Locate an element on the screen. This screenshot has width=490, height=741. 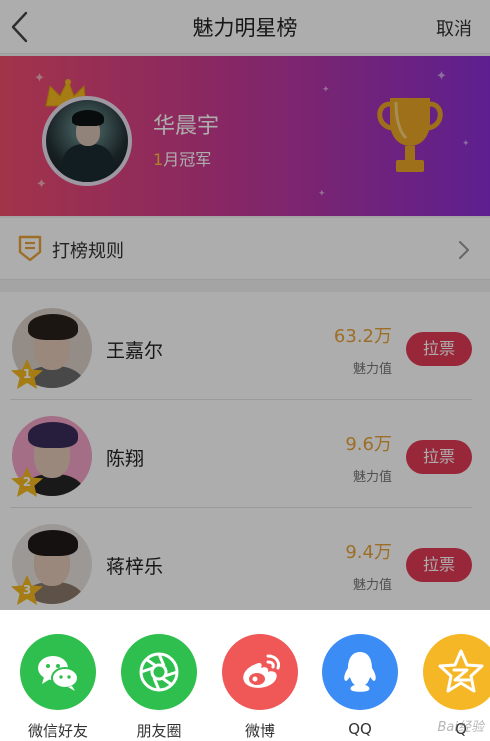
share-weibo-button: 微博 is located at coordinates (260, 687).